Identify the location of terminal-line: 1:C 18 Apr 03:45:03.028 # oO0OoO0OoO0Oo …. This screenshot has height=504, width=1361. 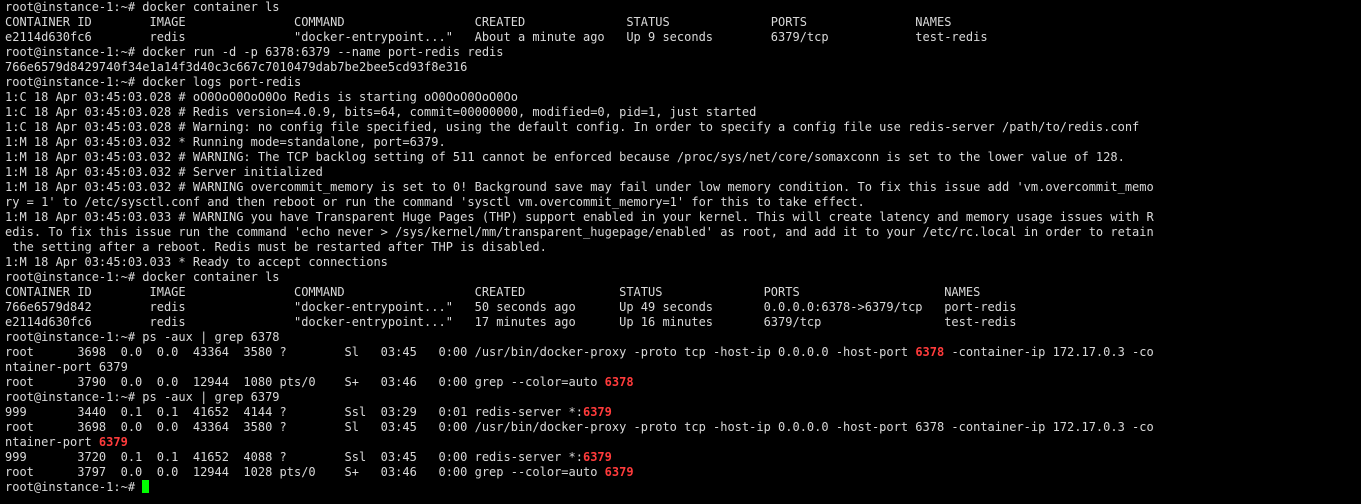
(683, 97).